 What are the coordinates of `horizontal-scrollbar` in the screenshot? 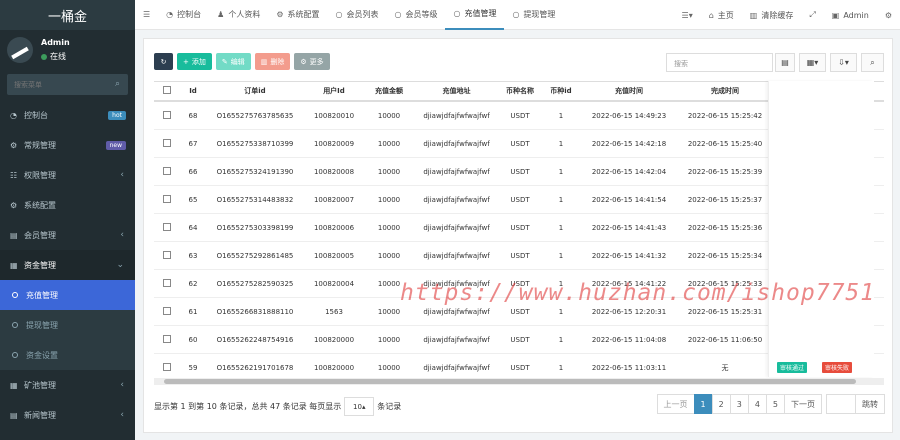 It's located at (519, 381).